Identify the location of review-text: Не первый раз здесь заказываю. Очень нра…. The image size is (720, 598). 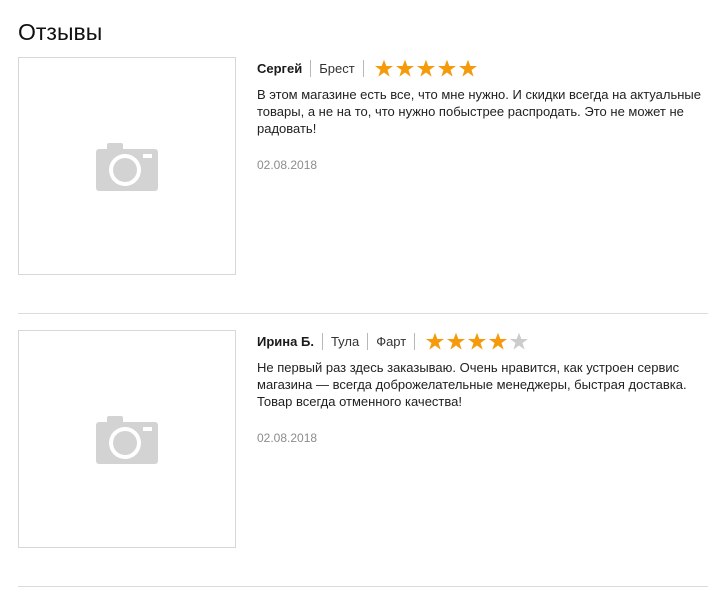
(472, 384).